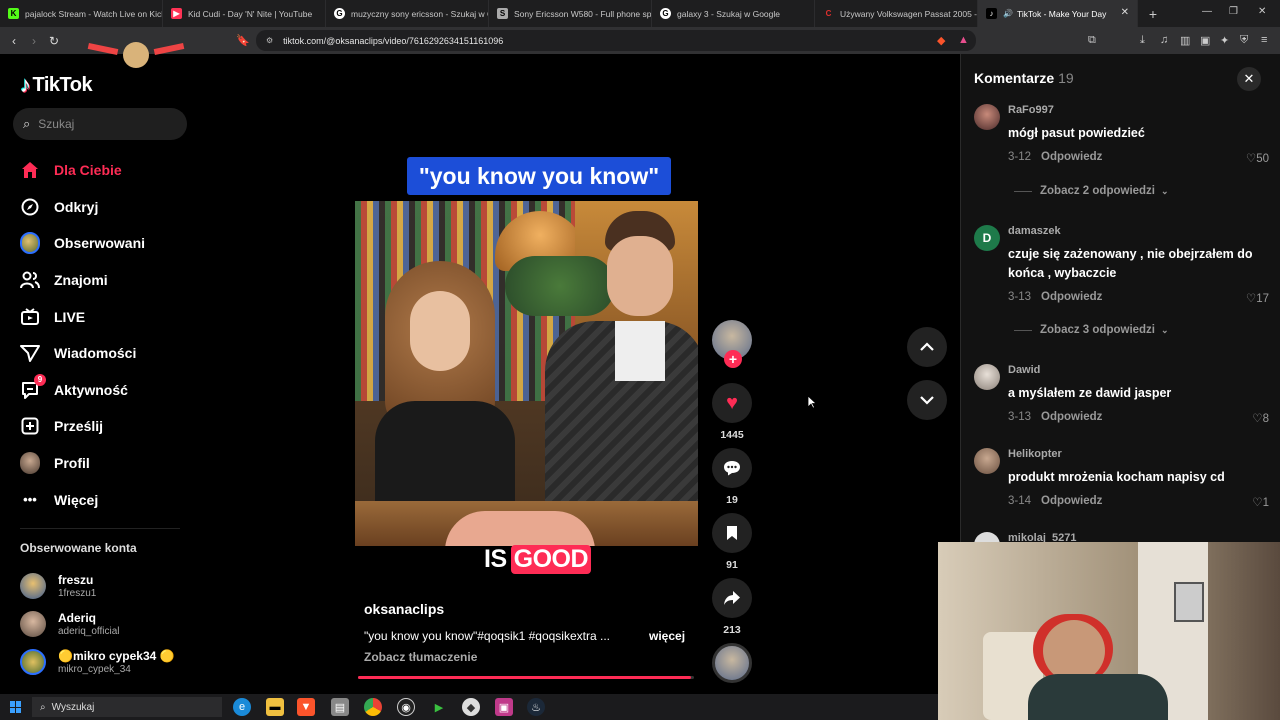 The height and width of the screenshot is (720, 1280). I want to click on browser-tab: S Sony Ericsson W580 - Full phone spe, so click(570, 13).